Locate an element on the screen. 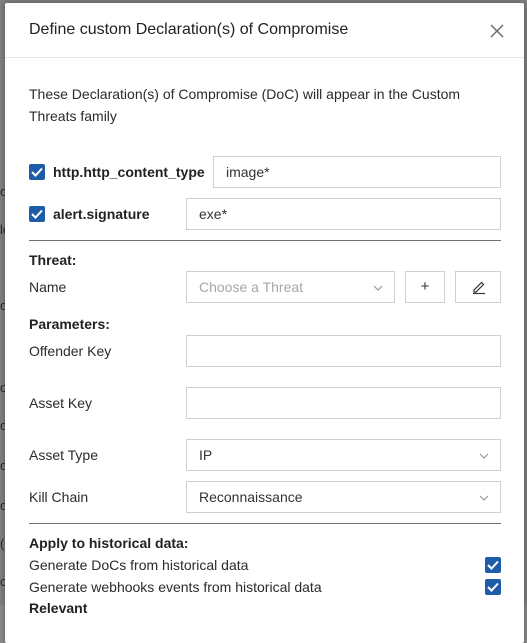 The width and height of the screenshot is (527, 643). generate-docs-checkbox is located at coordinates (493, 565).